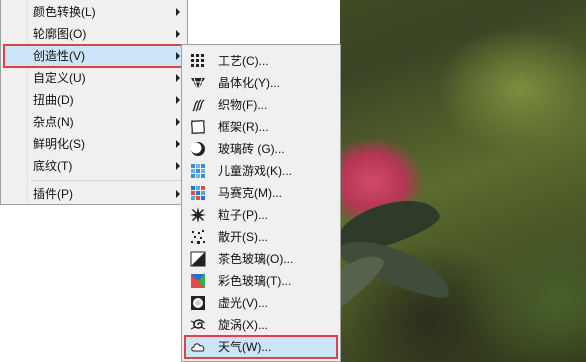 The width and height of the screenshot is (586, 362). What do you see at coordinates (198, 105) in the screenshot?
I see `fabric-icon` at bounding box center [198, 105].